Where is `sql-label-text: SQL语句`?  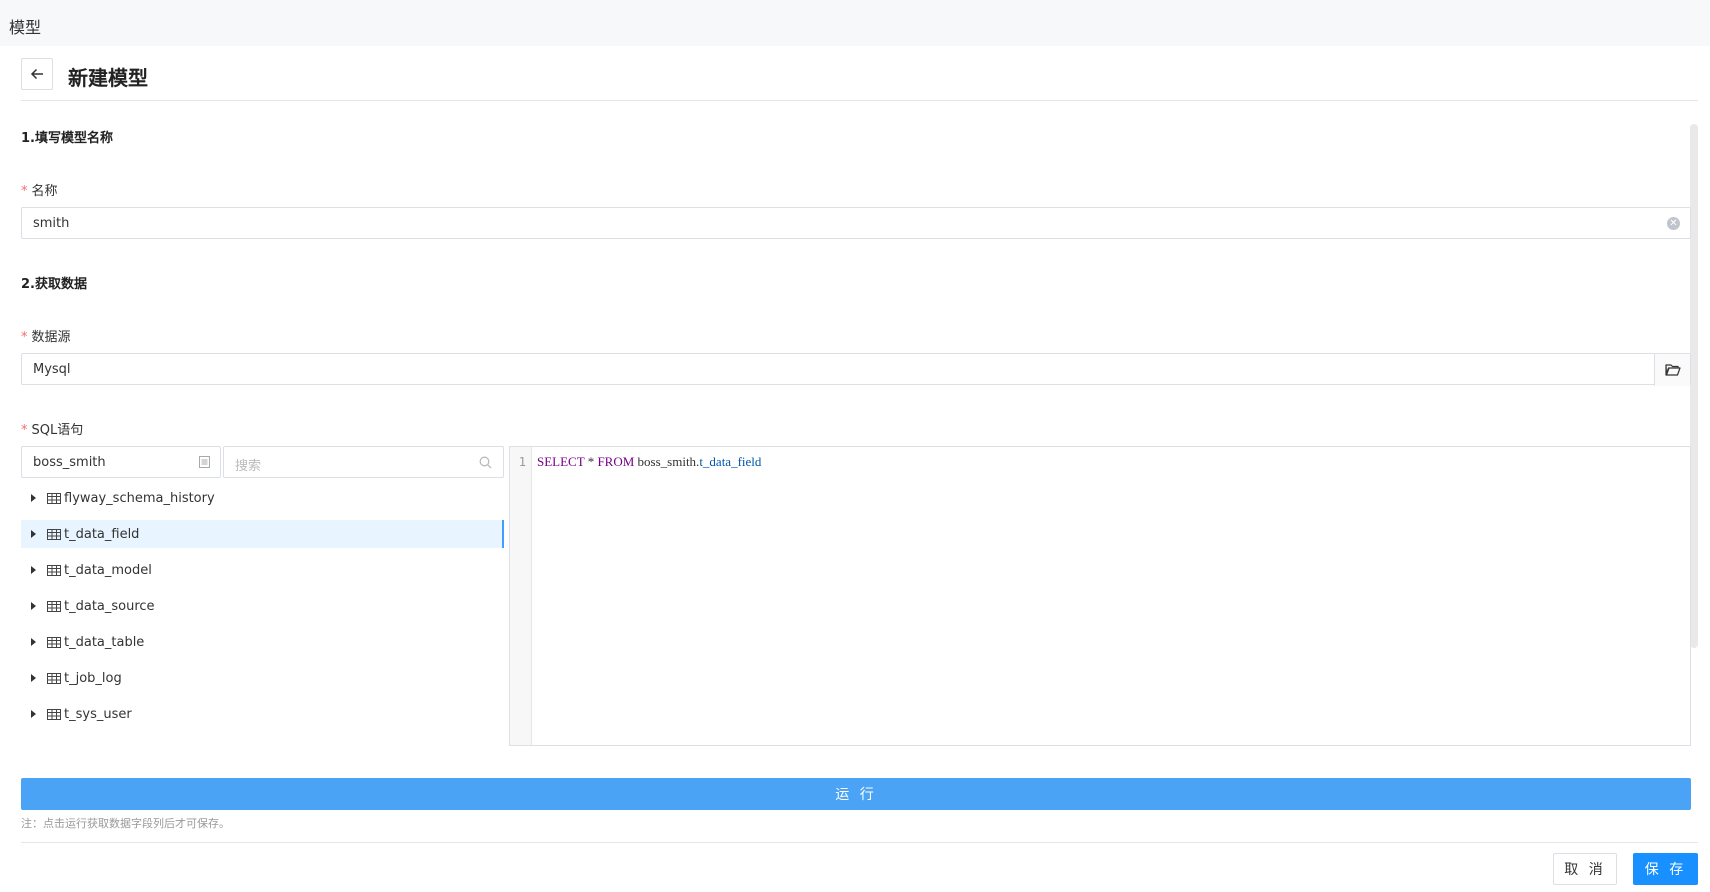 sql-label-text: SQL语句 is located at coordinates (57, 430).